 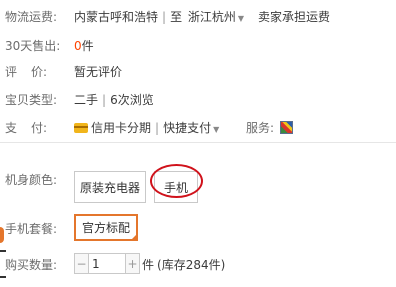 I want to click on installment-link: 信用卡分期, so click(x=112, y=128).